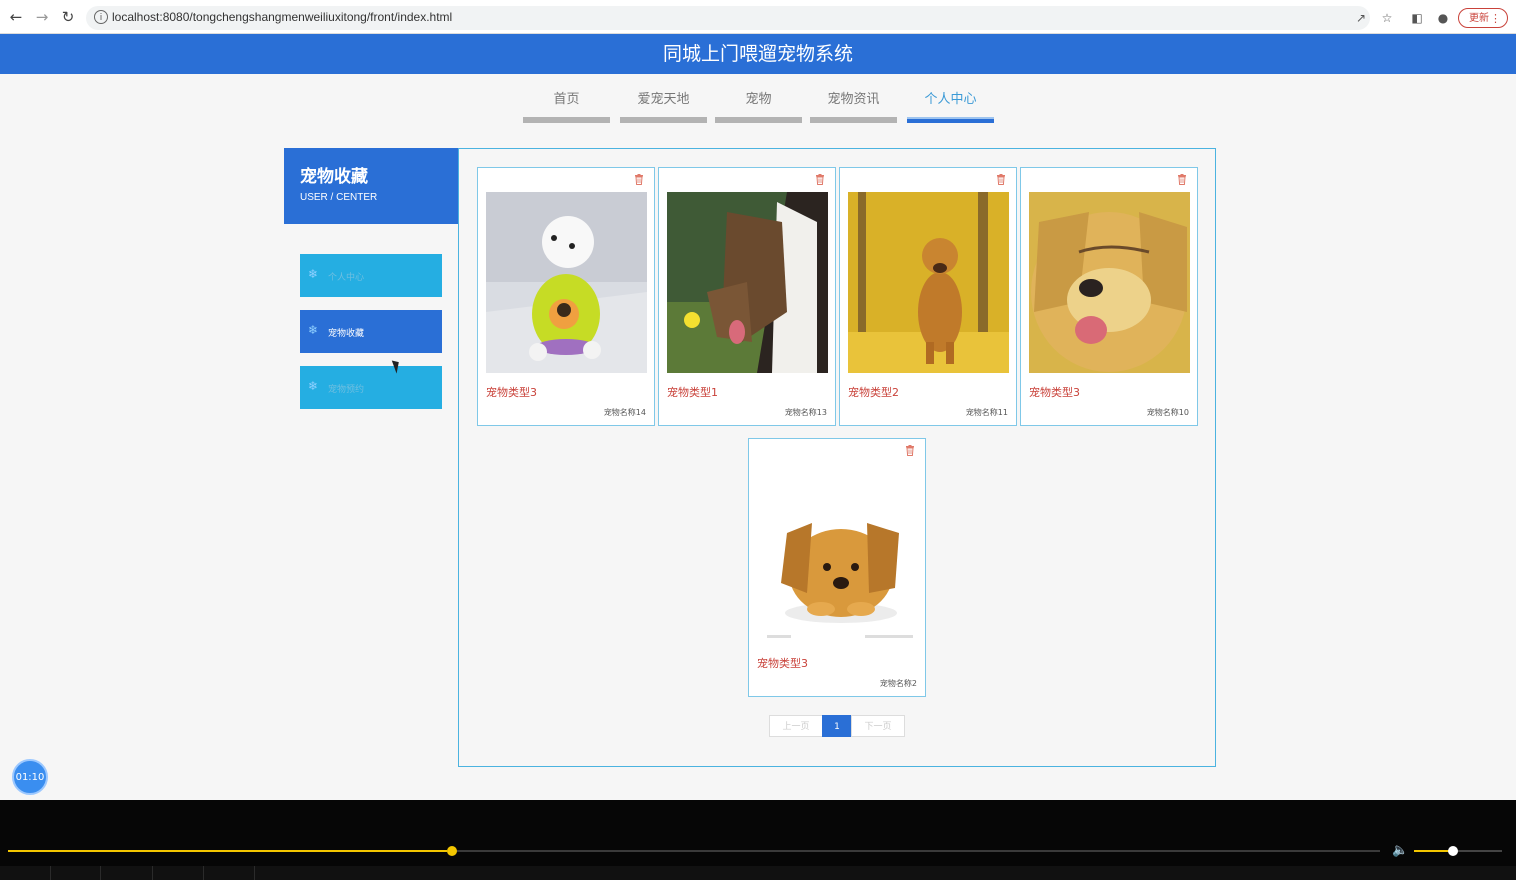 Image resolution: width=1516 pixels, height=880 pixels. I want to click on pet-card: 宠物类型2 宠物名称11, so click(928, 296).